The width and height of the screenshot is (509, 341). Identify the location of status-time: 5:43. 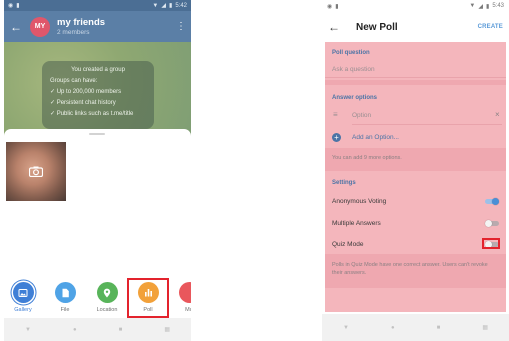
(498, 6).